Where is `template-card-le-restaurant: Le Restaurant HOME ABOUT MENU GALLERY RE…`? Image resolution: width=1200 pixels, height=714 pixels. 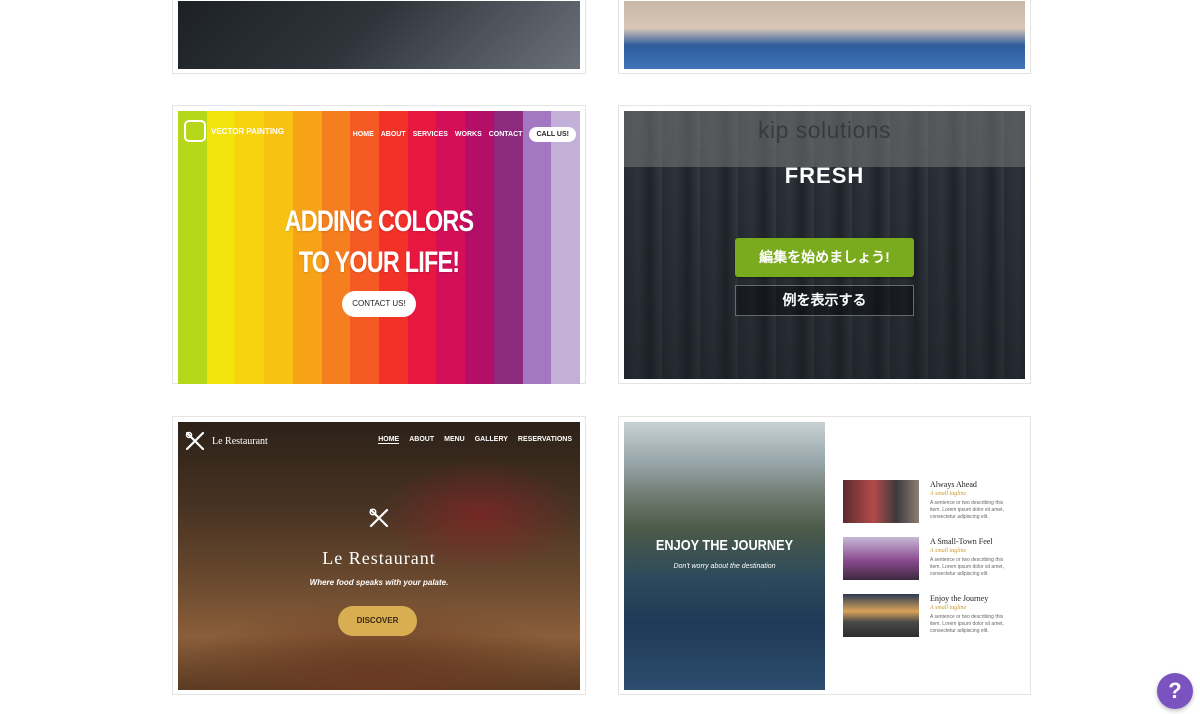 template-card-le-restaurant: Le Restaurant HOME ABOUT MENU GALLERY RE… is located at coordinates (379, 555).